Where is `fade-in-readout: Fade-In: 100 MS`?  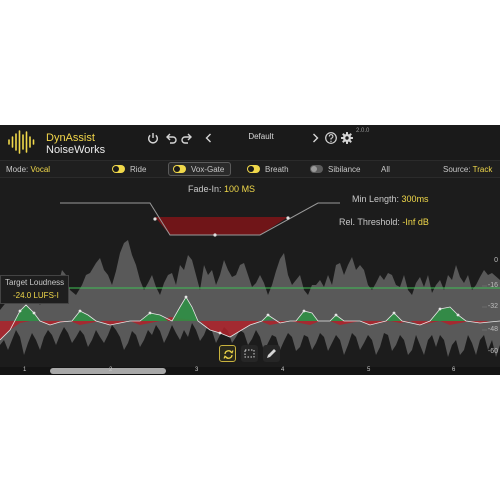
fade-in-readout: Fade-In: 100 MS is located at coordinates (221, 189).